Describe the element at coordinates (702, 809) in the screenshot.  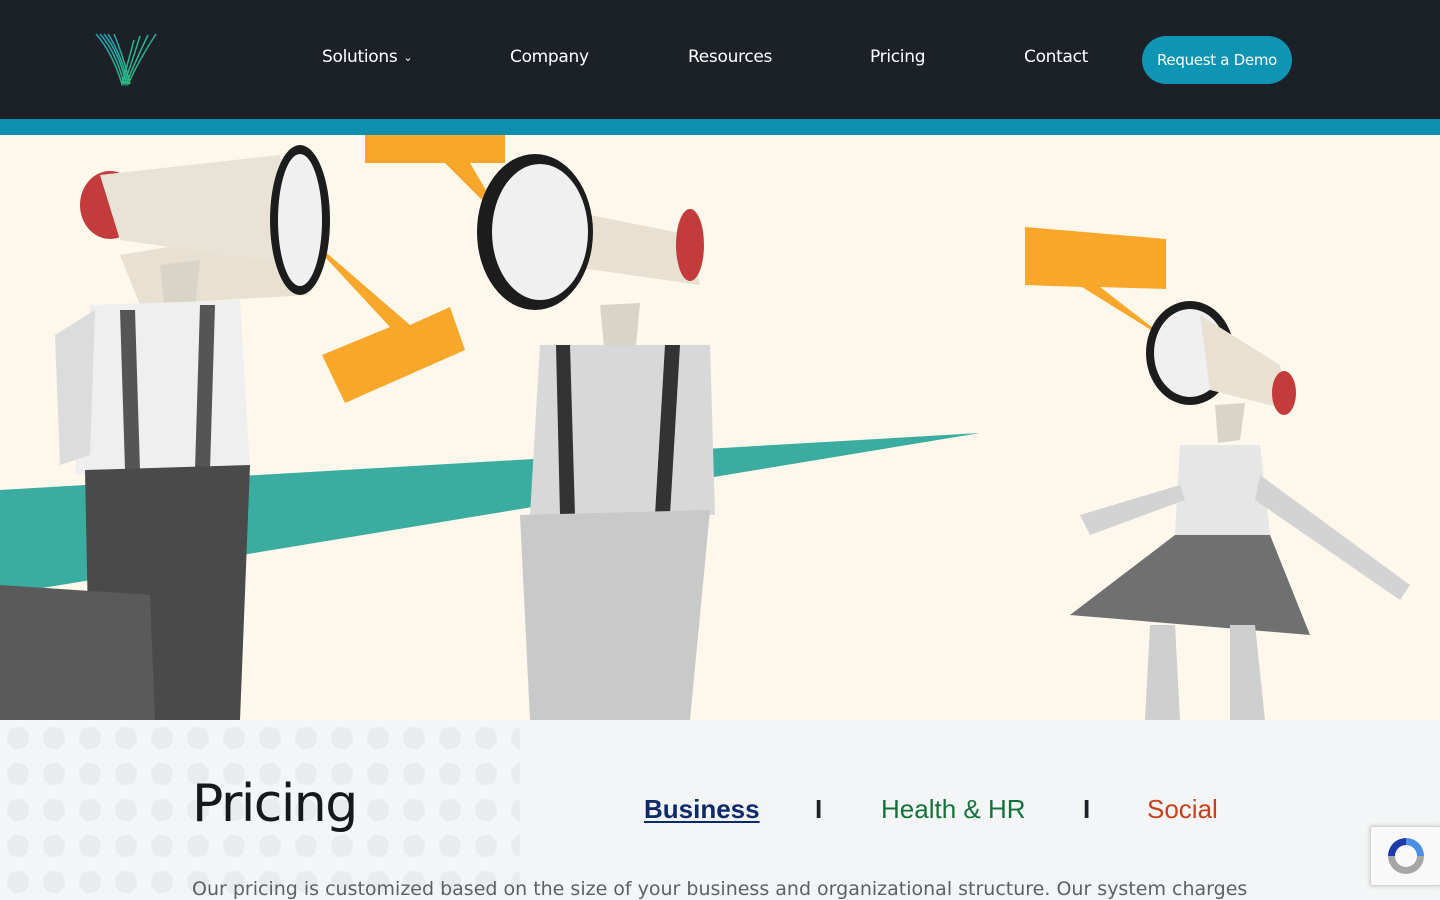
I see `tab-business: Business` at that location.